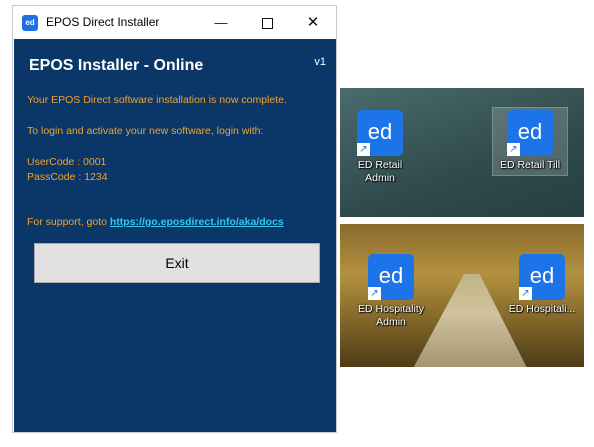 This screenshot has height=447, width=594. I want to click on shortcut-label: ED Retail Admin, so click(380, 171).